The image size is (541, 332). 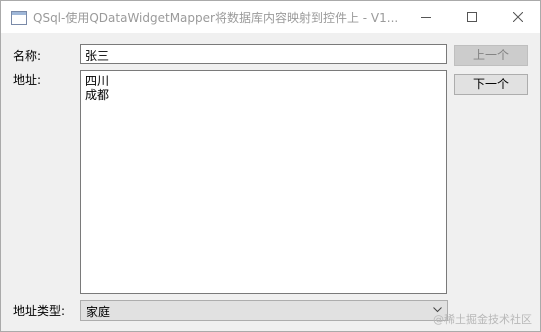 What do you see at coordinates (491, 55) in the screenshot?
I see `prev-button: 上一个` at bounding box center [491, 55].